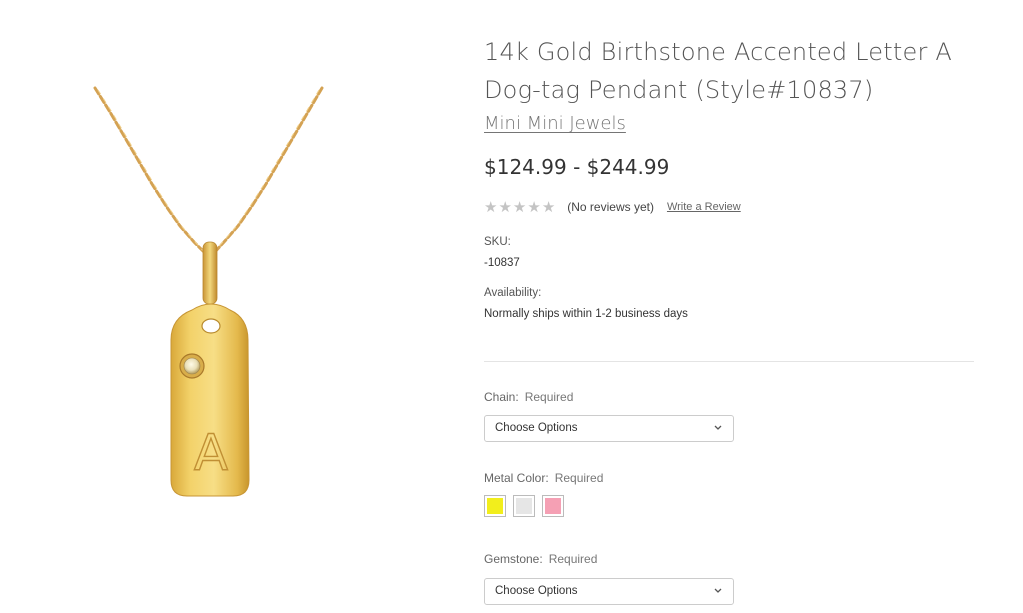 This screenshot has width=1023, height=613. I want to click on rating-stars: ★ ★ ★ ★ ★, so click(519, 207).